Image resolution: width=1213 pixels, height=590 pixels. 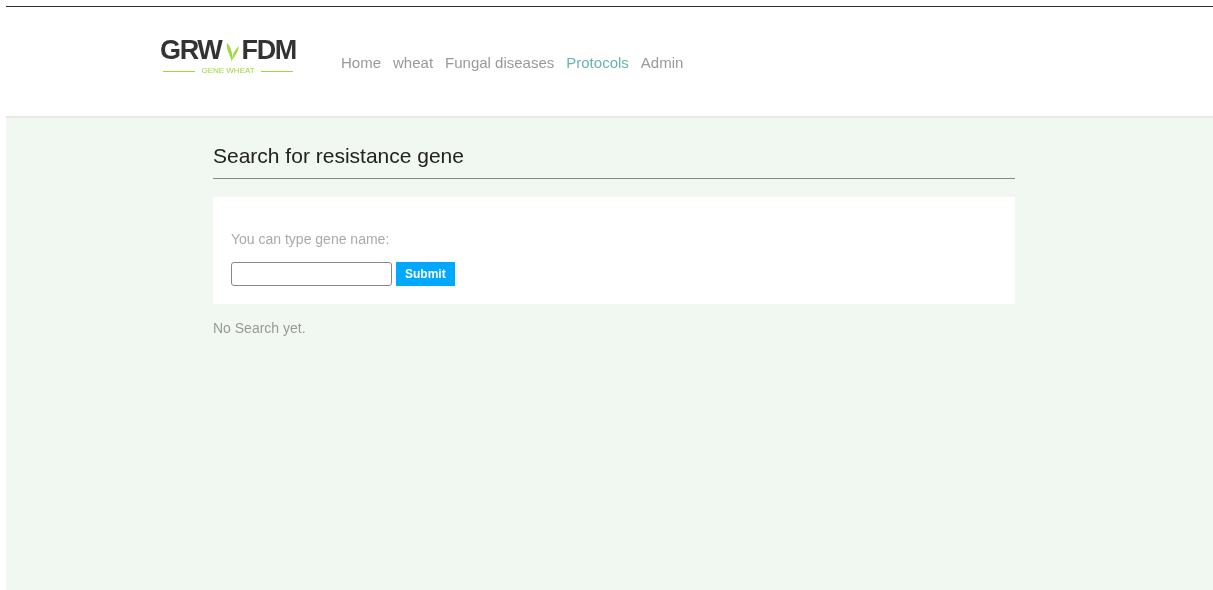 I want to click on nav-link: Fungal diseases, so click(x=500, y=63).